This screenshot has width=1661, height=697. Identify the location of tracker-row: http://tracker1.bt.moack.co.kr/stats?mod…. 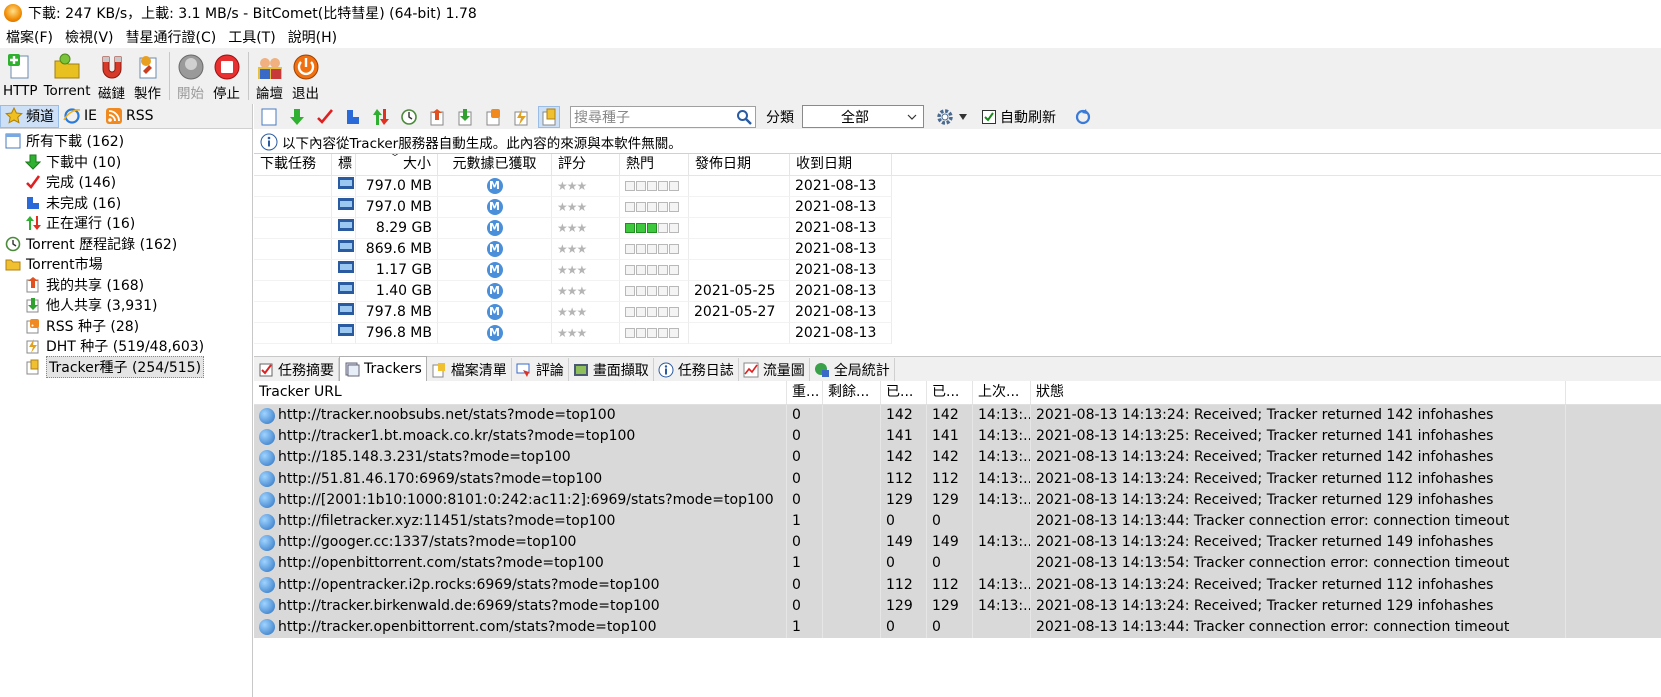
(957, 437).